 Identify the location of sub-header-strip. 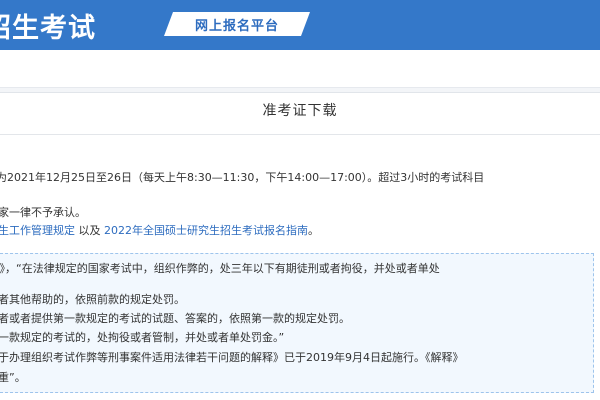
(300, 69).